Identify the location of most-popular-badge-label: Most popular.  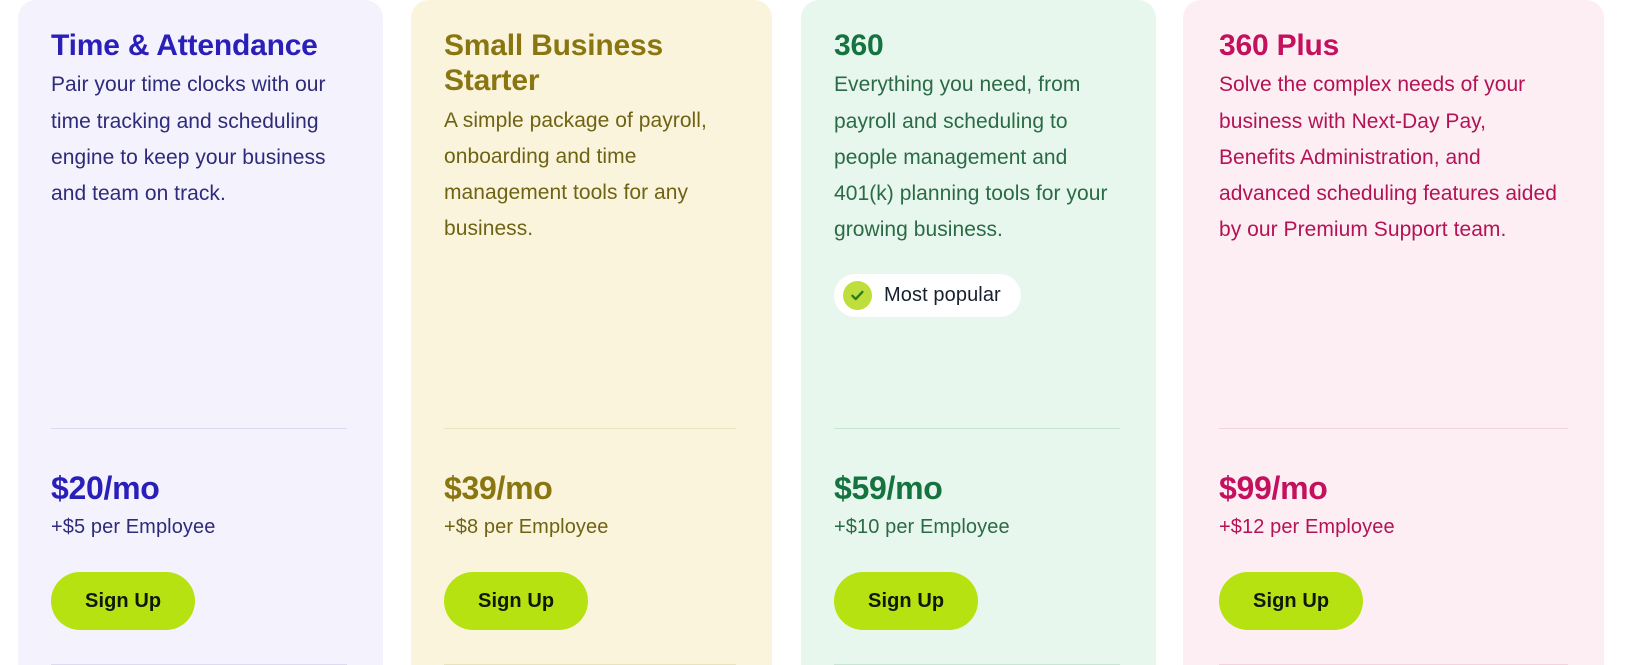
(942, 294).